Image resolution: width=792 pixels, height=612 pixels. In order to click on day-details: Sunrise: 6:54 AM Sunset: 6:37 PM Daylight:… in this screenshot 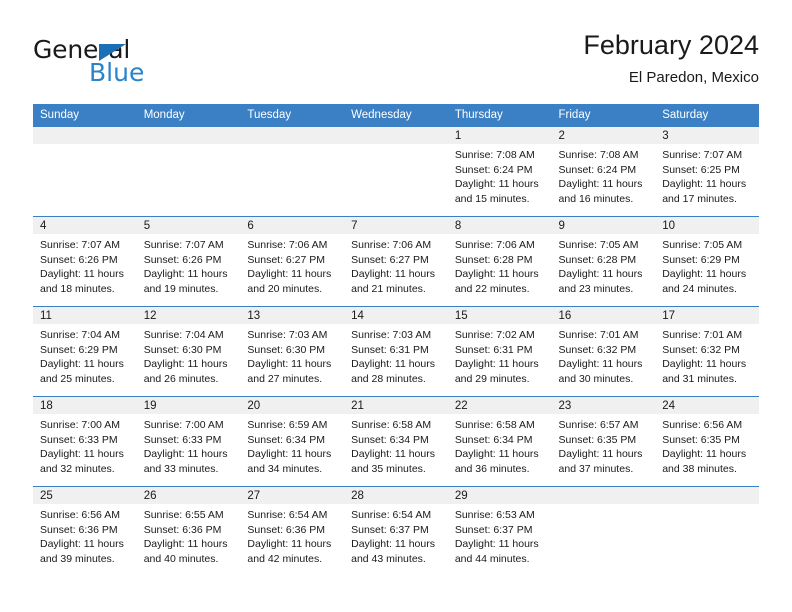, I will do `click(396, 535)`.